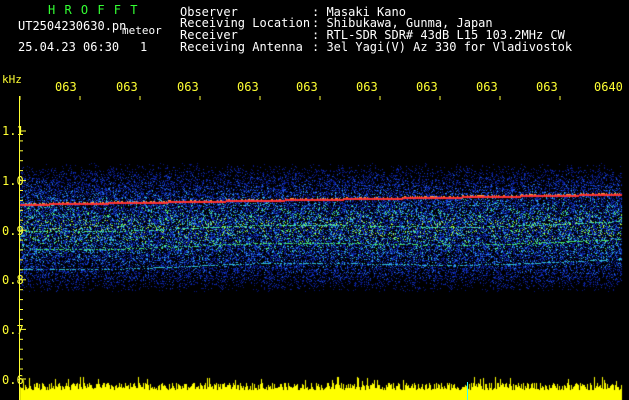  Describe the element at coordinates (13, 181) in the screenshot. I see `freq-tick-label: 1.0` at that location.